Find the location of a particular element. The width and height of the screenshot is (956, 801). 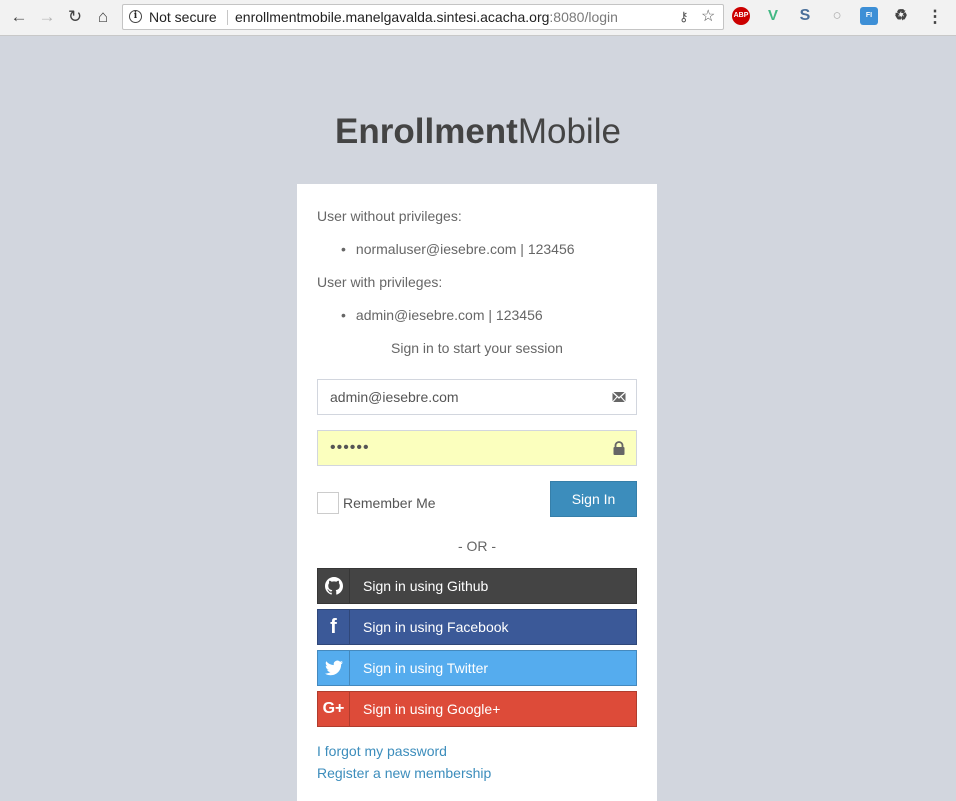

menu-dots-icon: ⋮ is located at coordinates (935, 17).